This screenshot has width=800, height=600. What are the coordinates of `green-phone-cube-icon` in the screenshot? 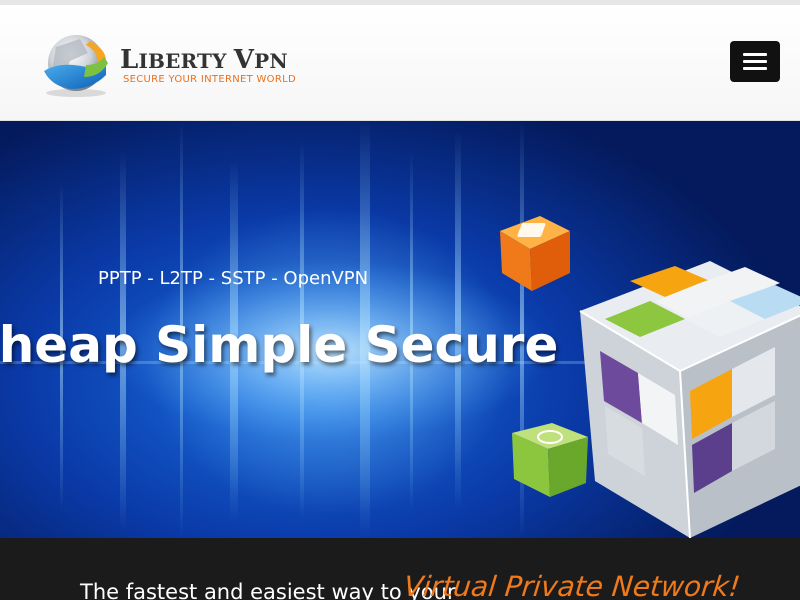 It's located at (550, 460).